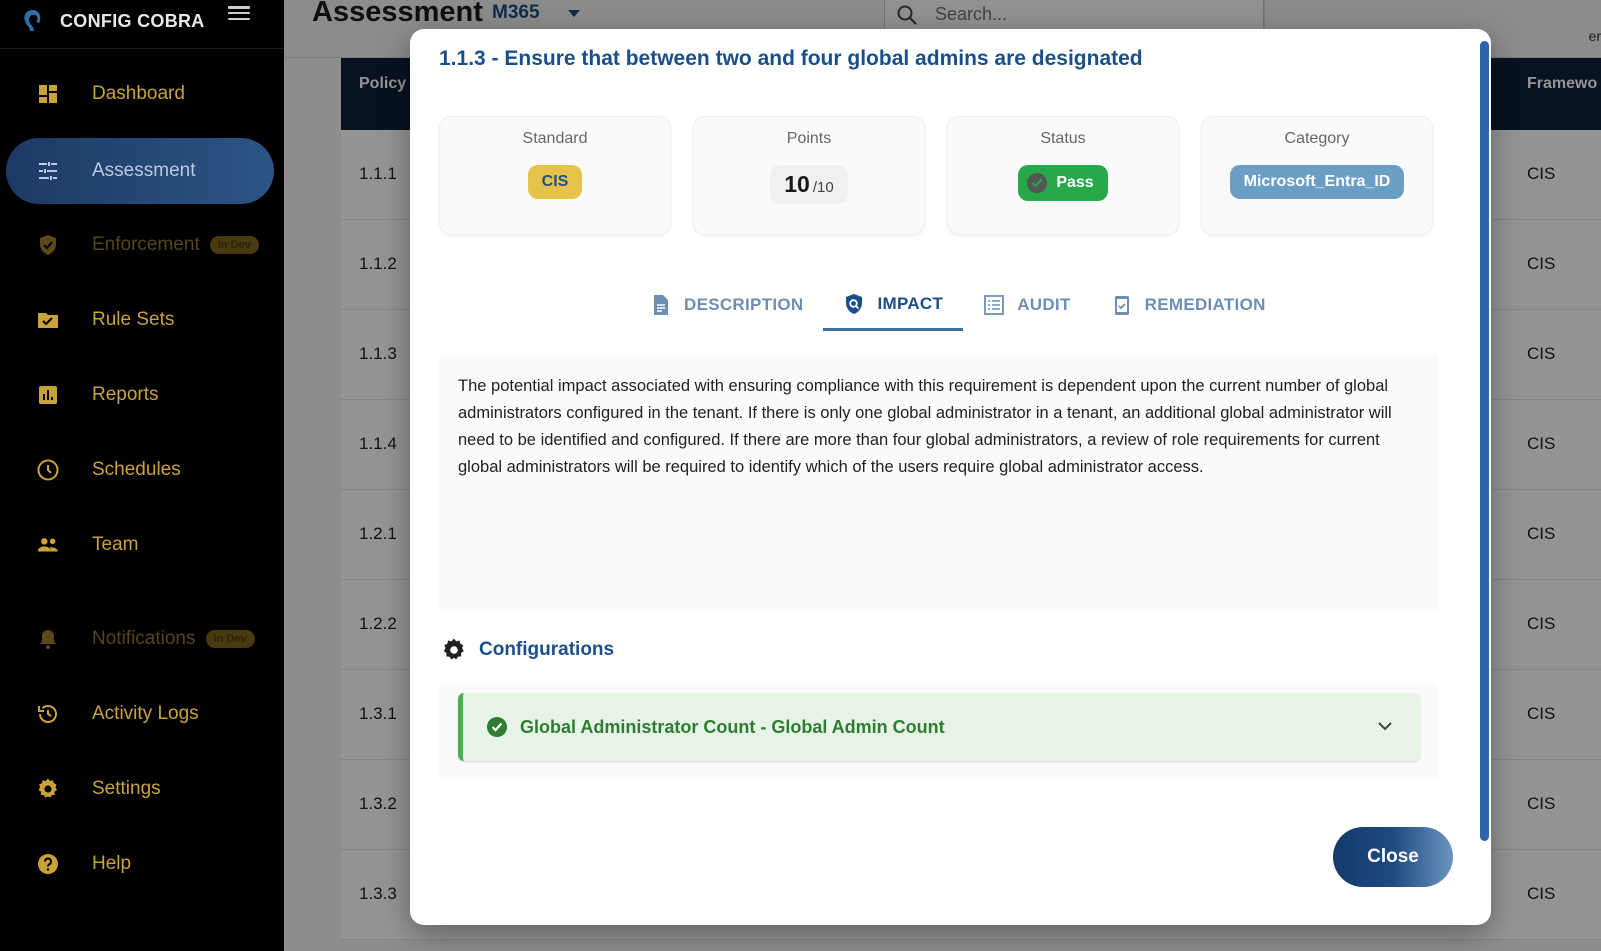  I want to click on list-icon, so click(994, 305).